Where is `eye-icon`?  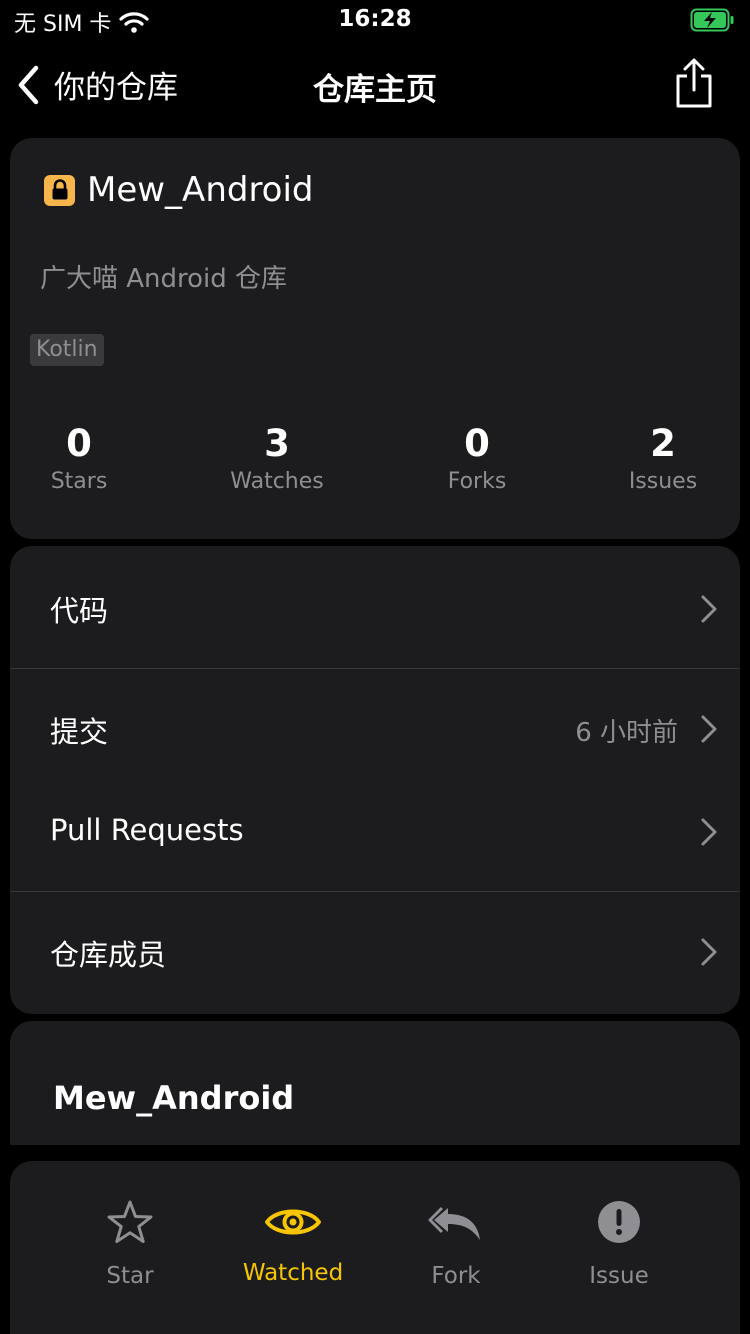
eye-icon is located at coordinates (293, 1222).